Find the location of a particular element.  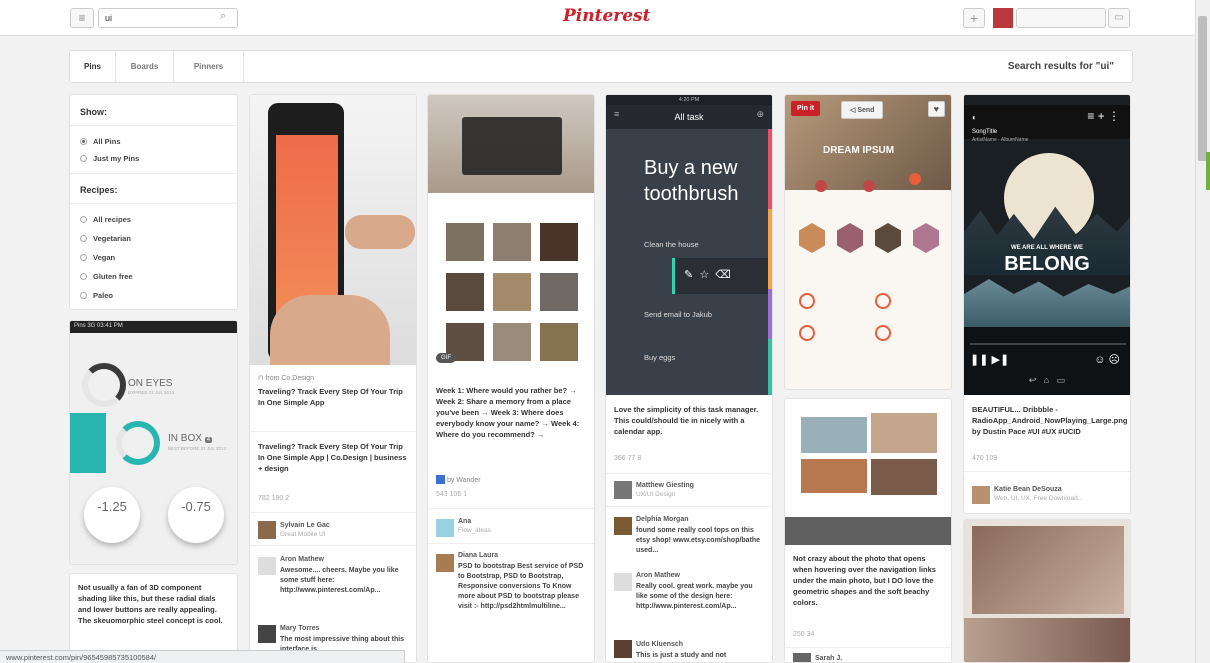

recipes-heading: Recipes: is located at coordinates (99, 190).